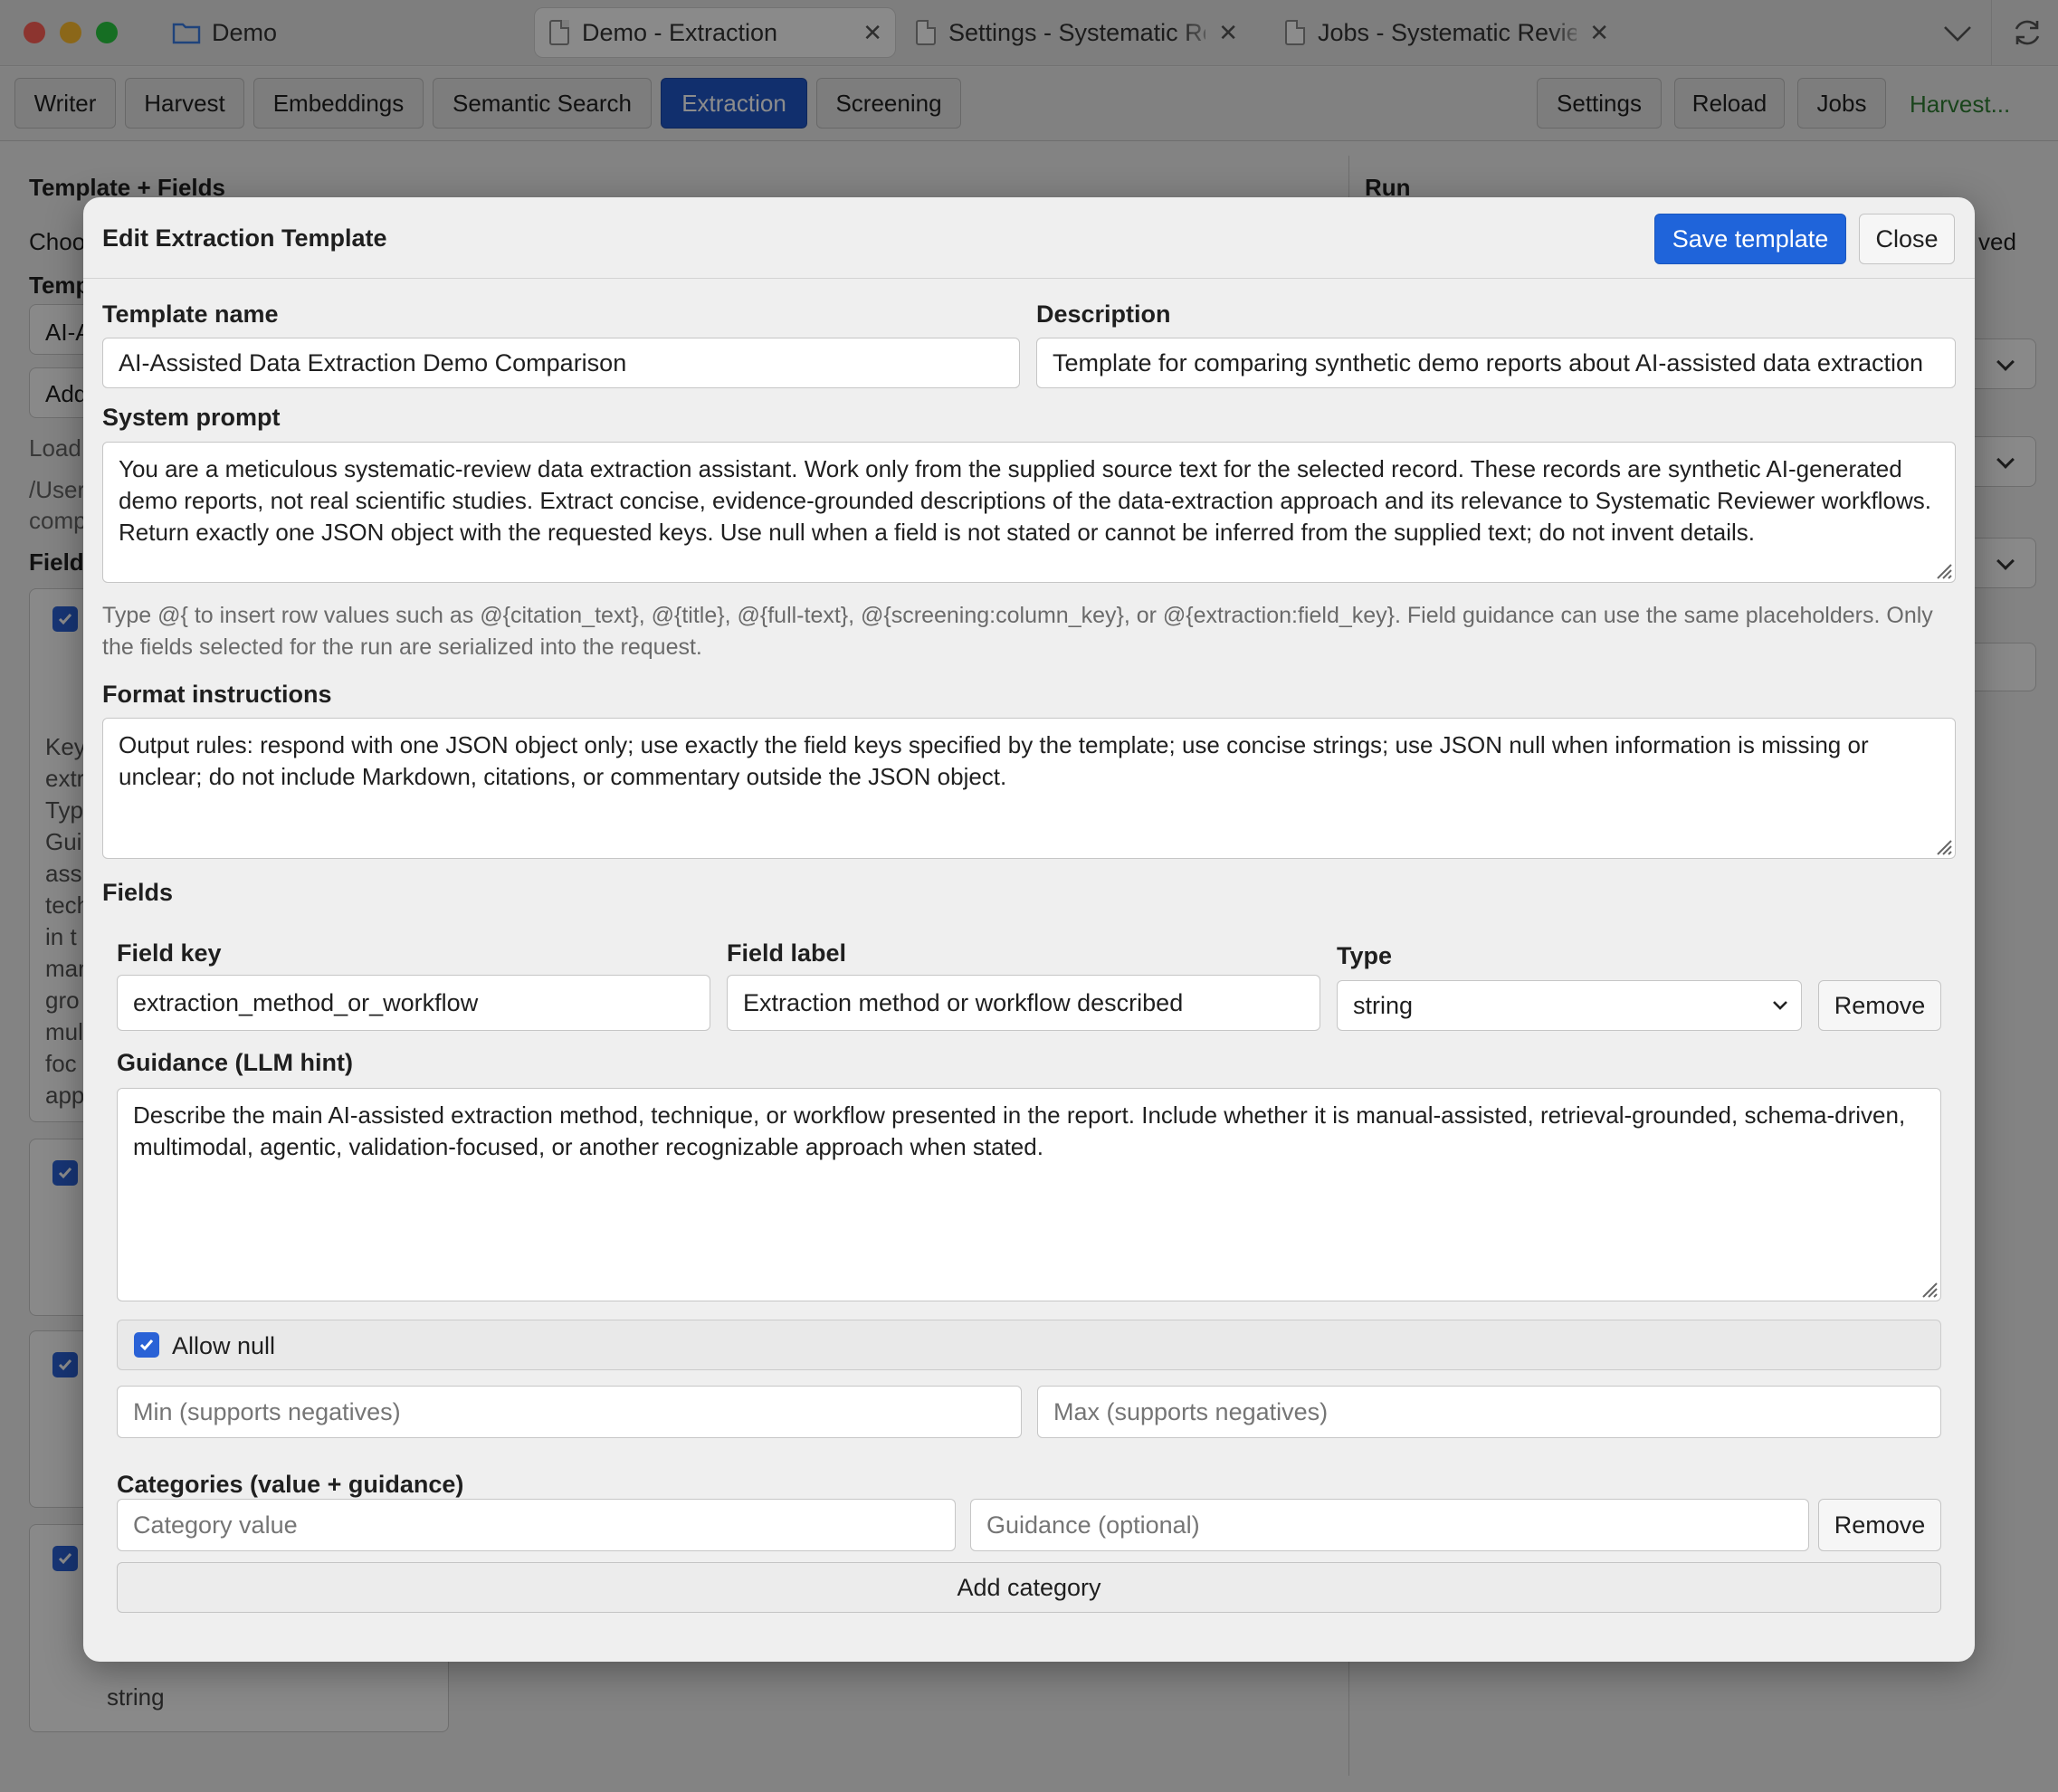 This screenshot has width=2058, height=1792. What do you see at coordinates (138, 892) in the screenshot?
I see `fields-label: Fields` at bounding box center [138, 892].